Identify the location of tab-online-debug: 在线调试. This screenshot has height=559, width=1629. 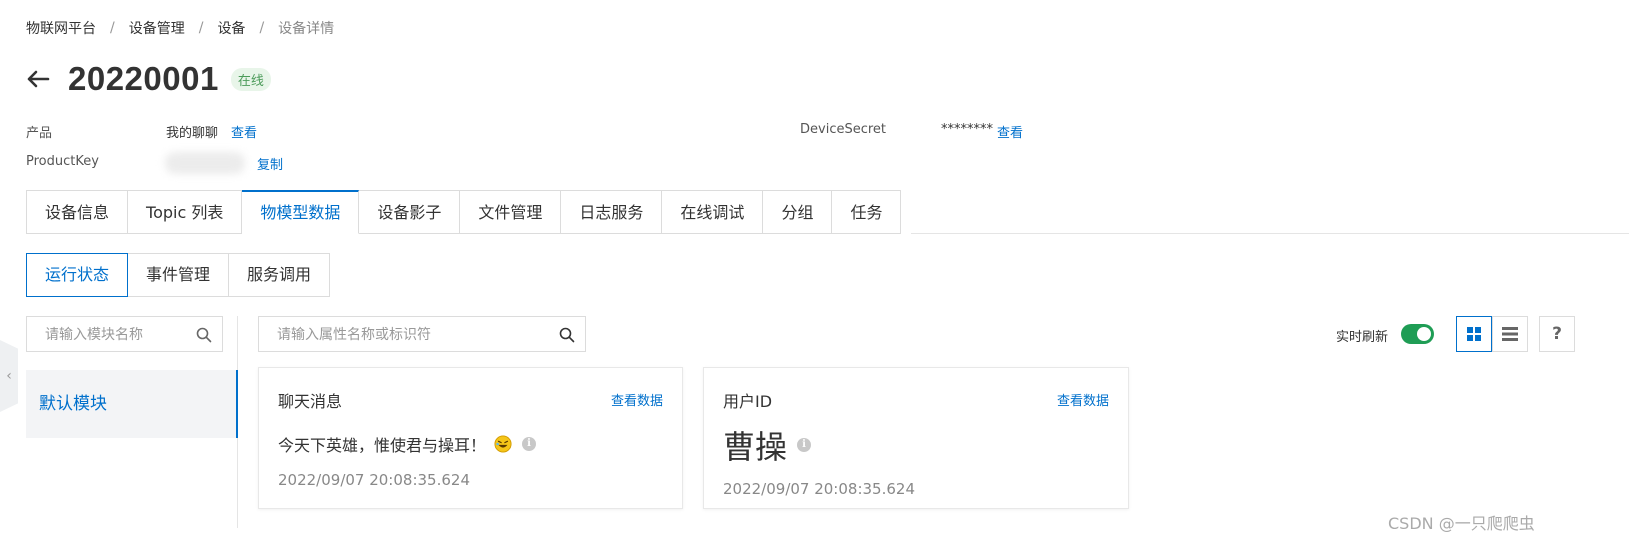
(713, 212).